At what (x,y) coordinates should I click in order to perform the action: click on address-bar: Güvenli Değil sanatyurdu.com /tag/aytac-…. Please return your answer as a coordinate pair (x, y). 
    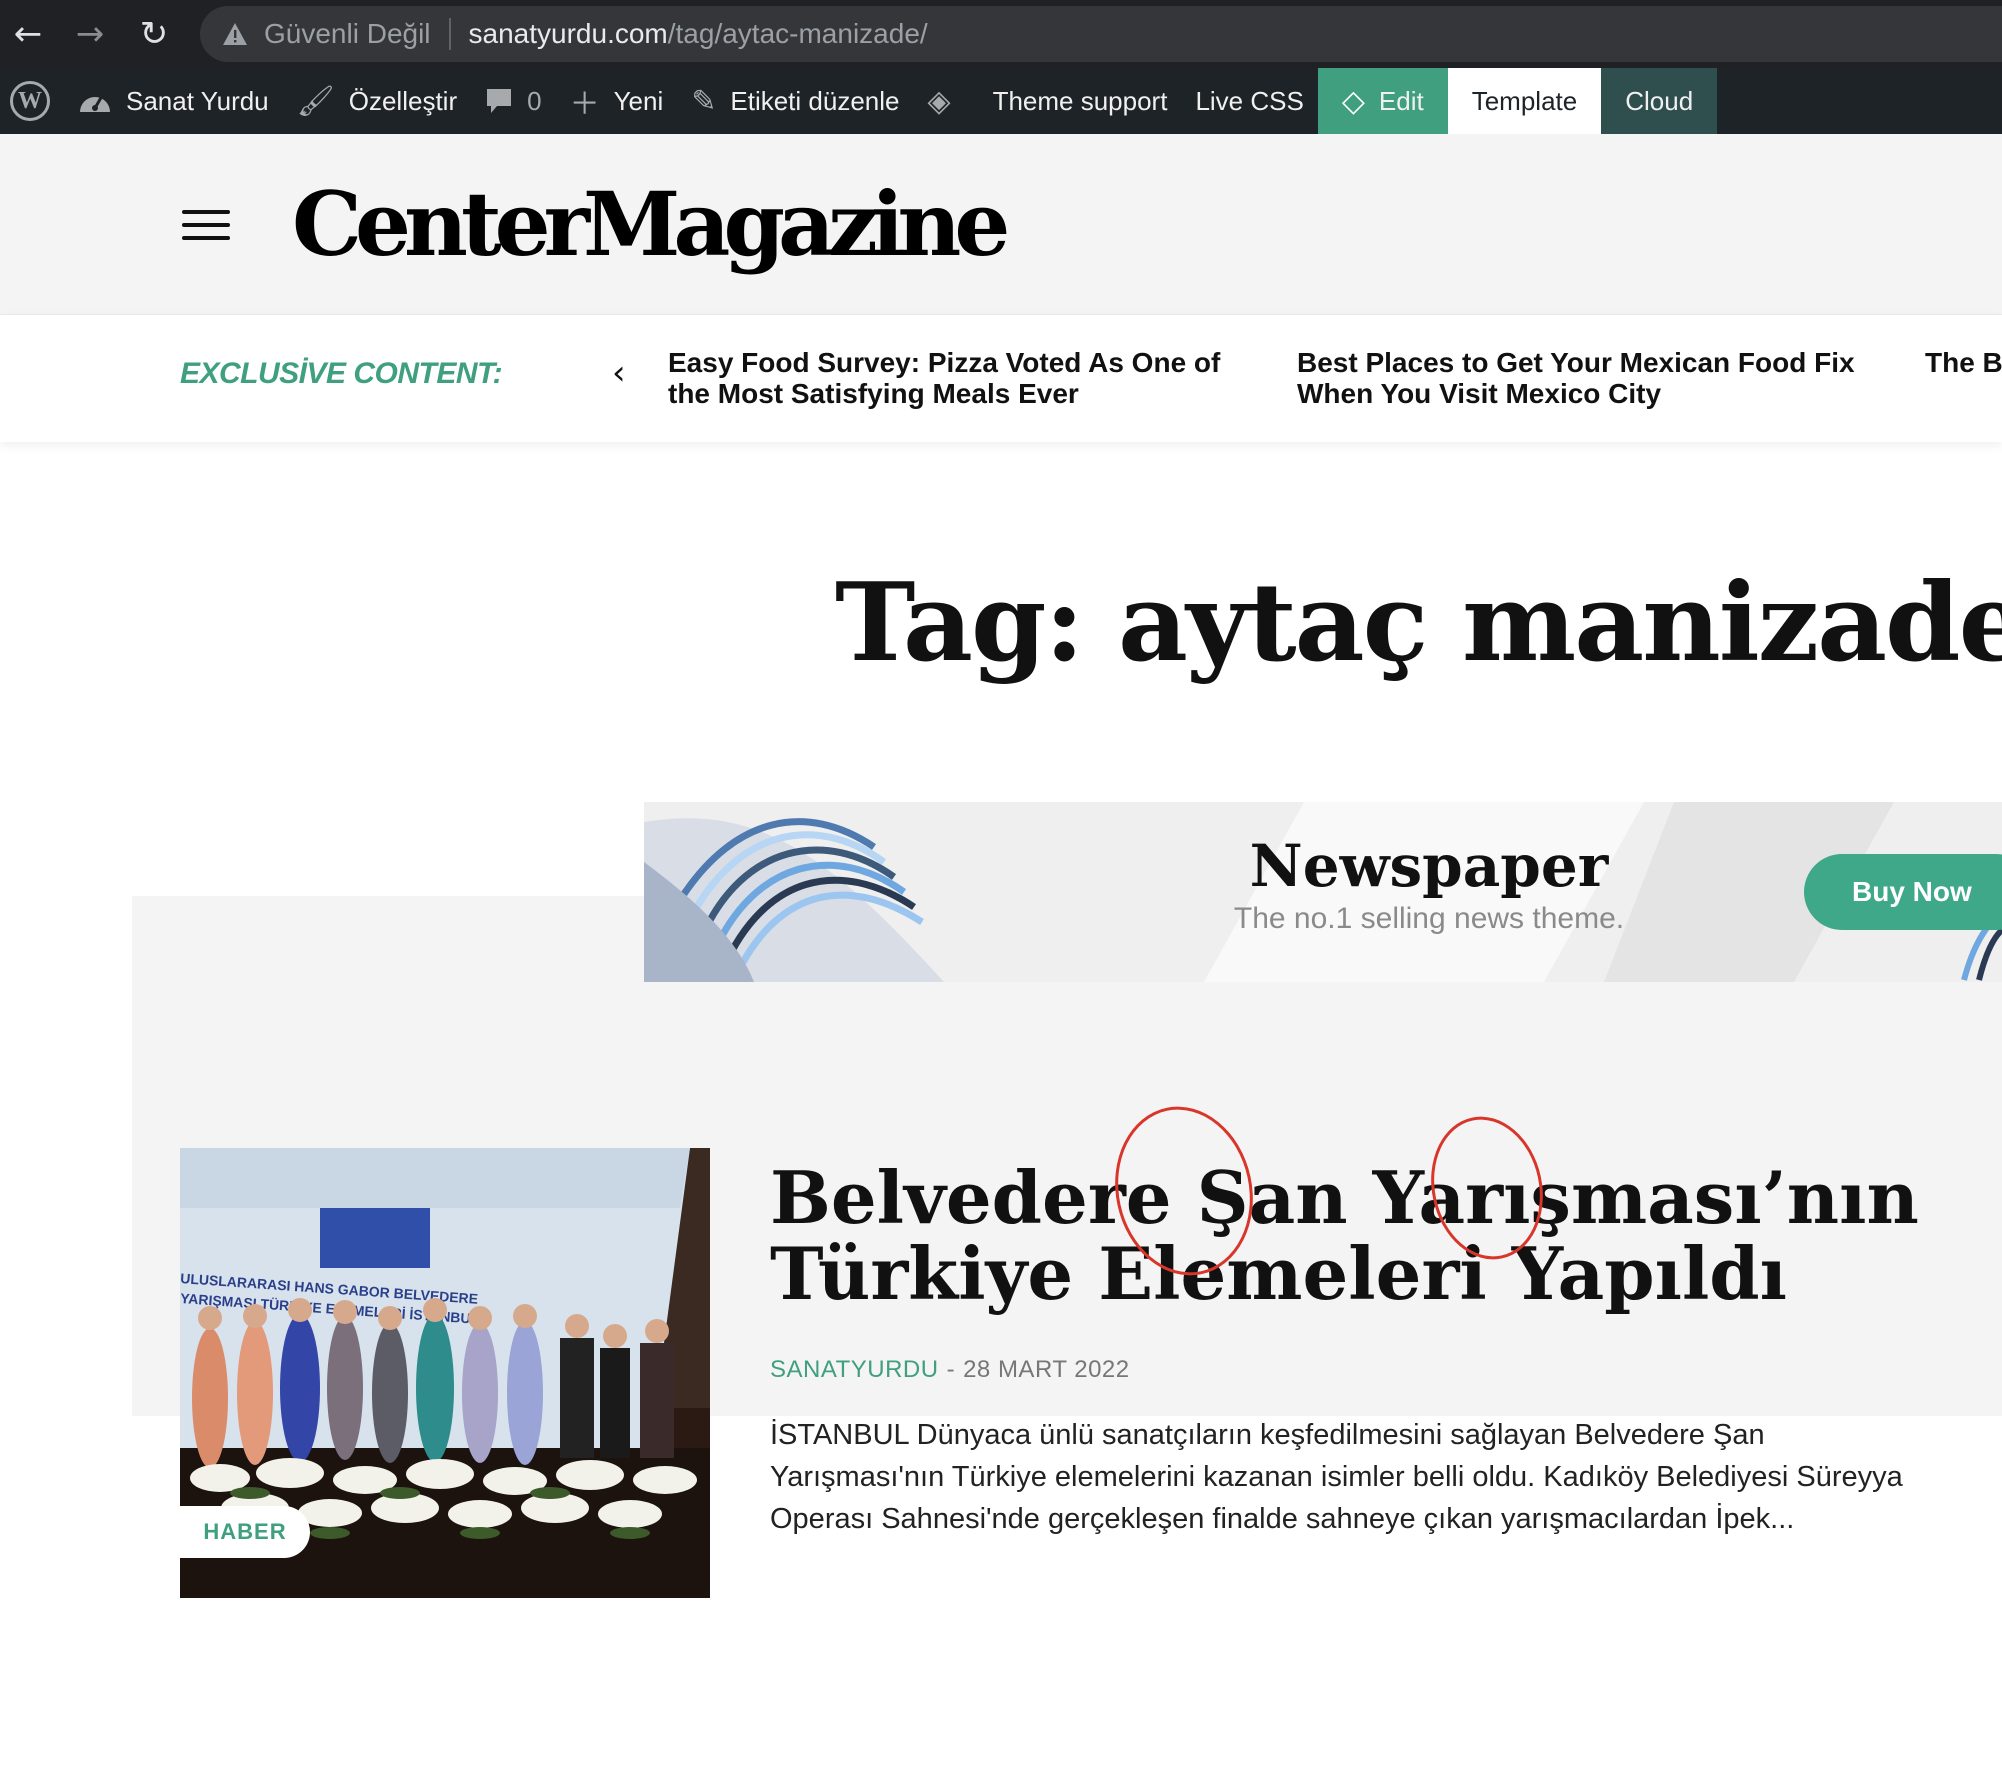
    Looking at the image, I should click on (1101, 34).